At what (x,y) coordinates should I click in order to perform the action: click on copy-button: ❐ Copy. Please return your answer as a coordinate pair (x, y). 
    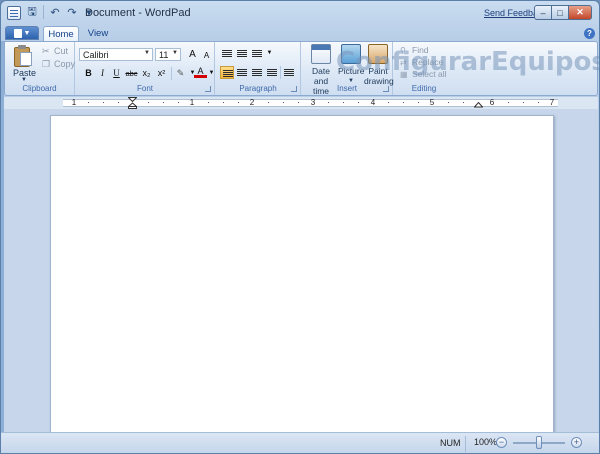
    Looking at the image, I should click on (58, 64).